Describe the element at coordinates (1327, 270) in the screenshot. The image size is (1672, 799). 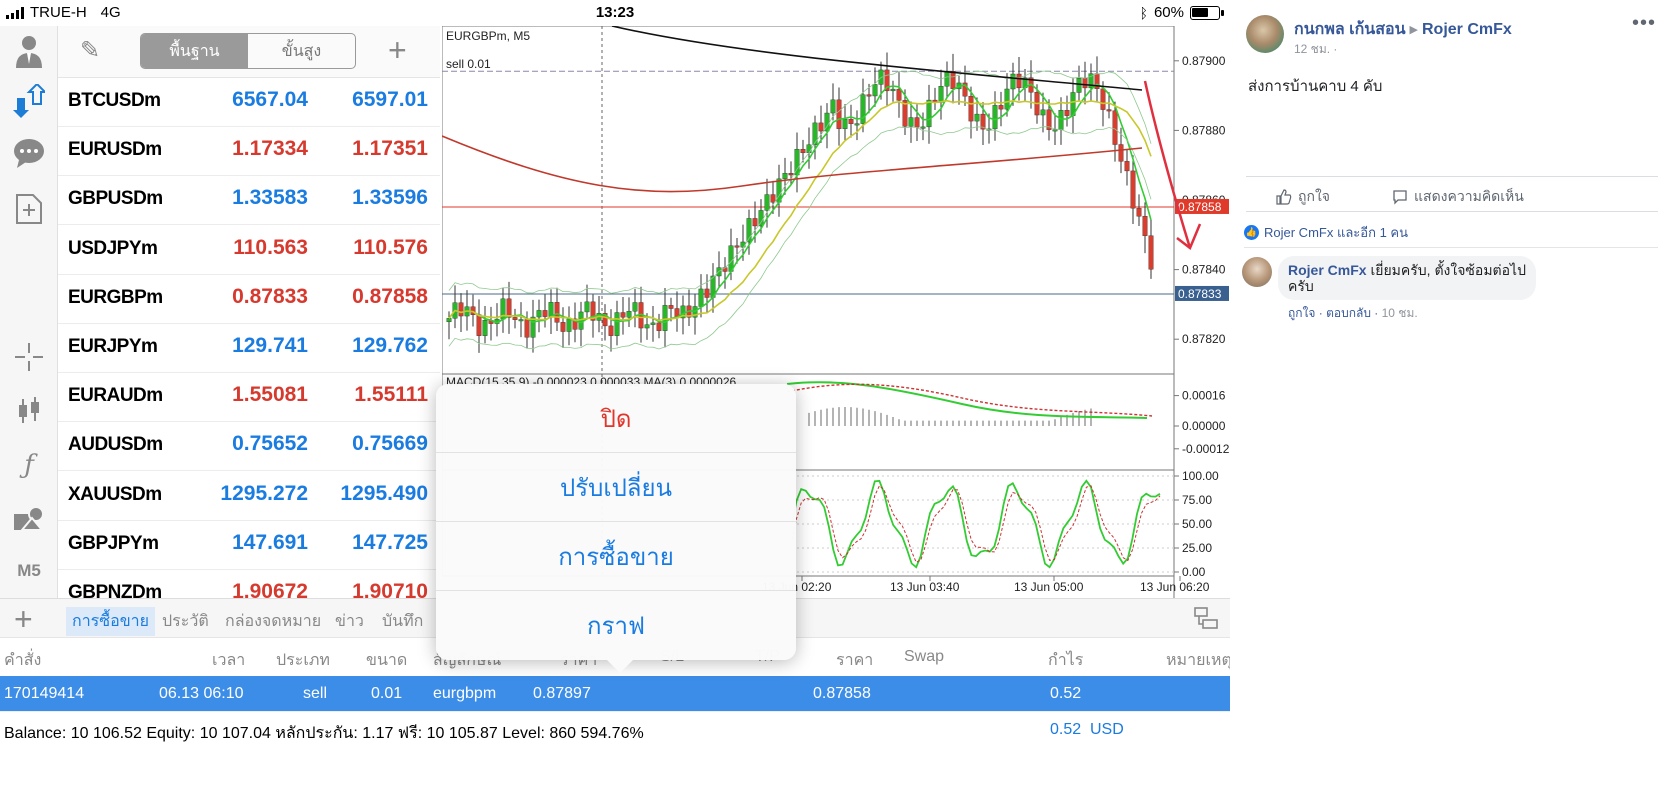
I see `commenter-name: Rojer CmFx` at that location.